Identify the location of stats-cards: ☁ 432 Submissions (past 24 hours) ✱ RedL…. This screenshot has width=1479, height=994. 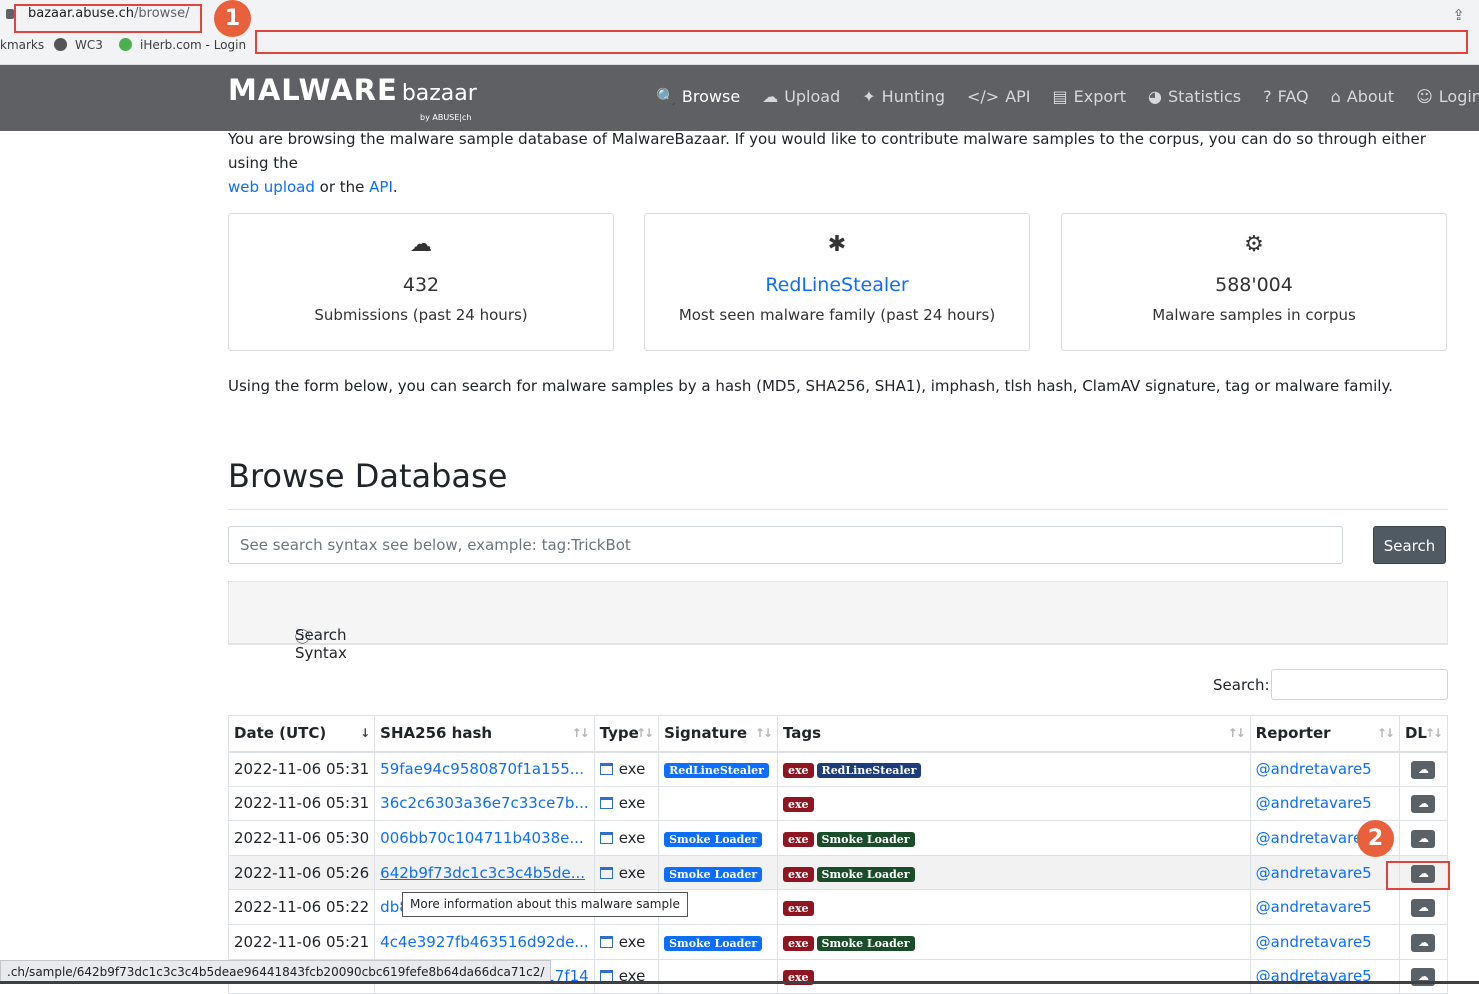
(838, 282).